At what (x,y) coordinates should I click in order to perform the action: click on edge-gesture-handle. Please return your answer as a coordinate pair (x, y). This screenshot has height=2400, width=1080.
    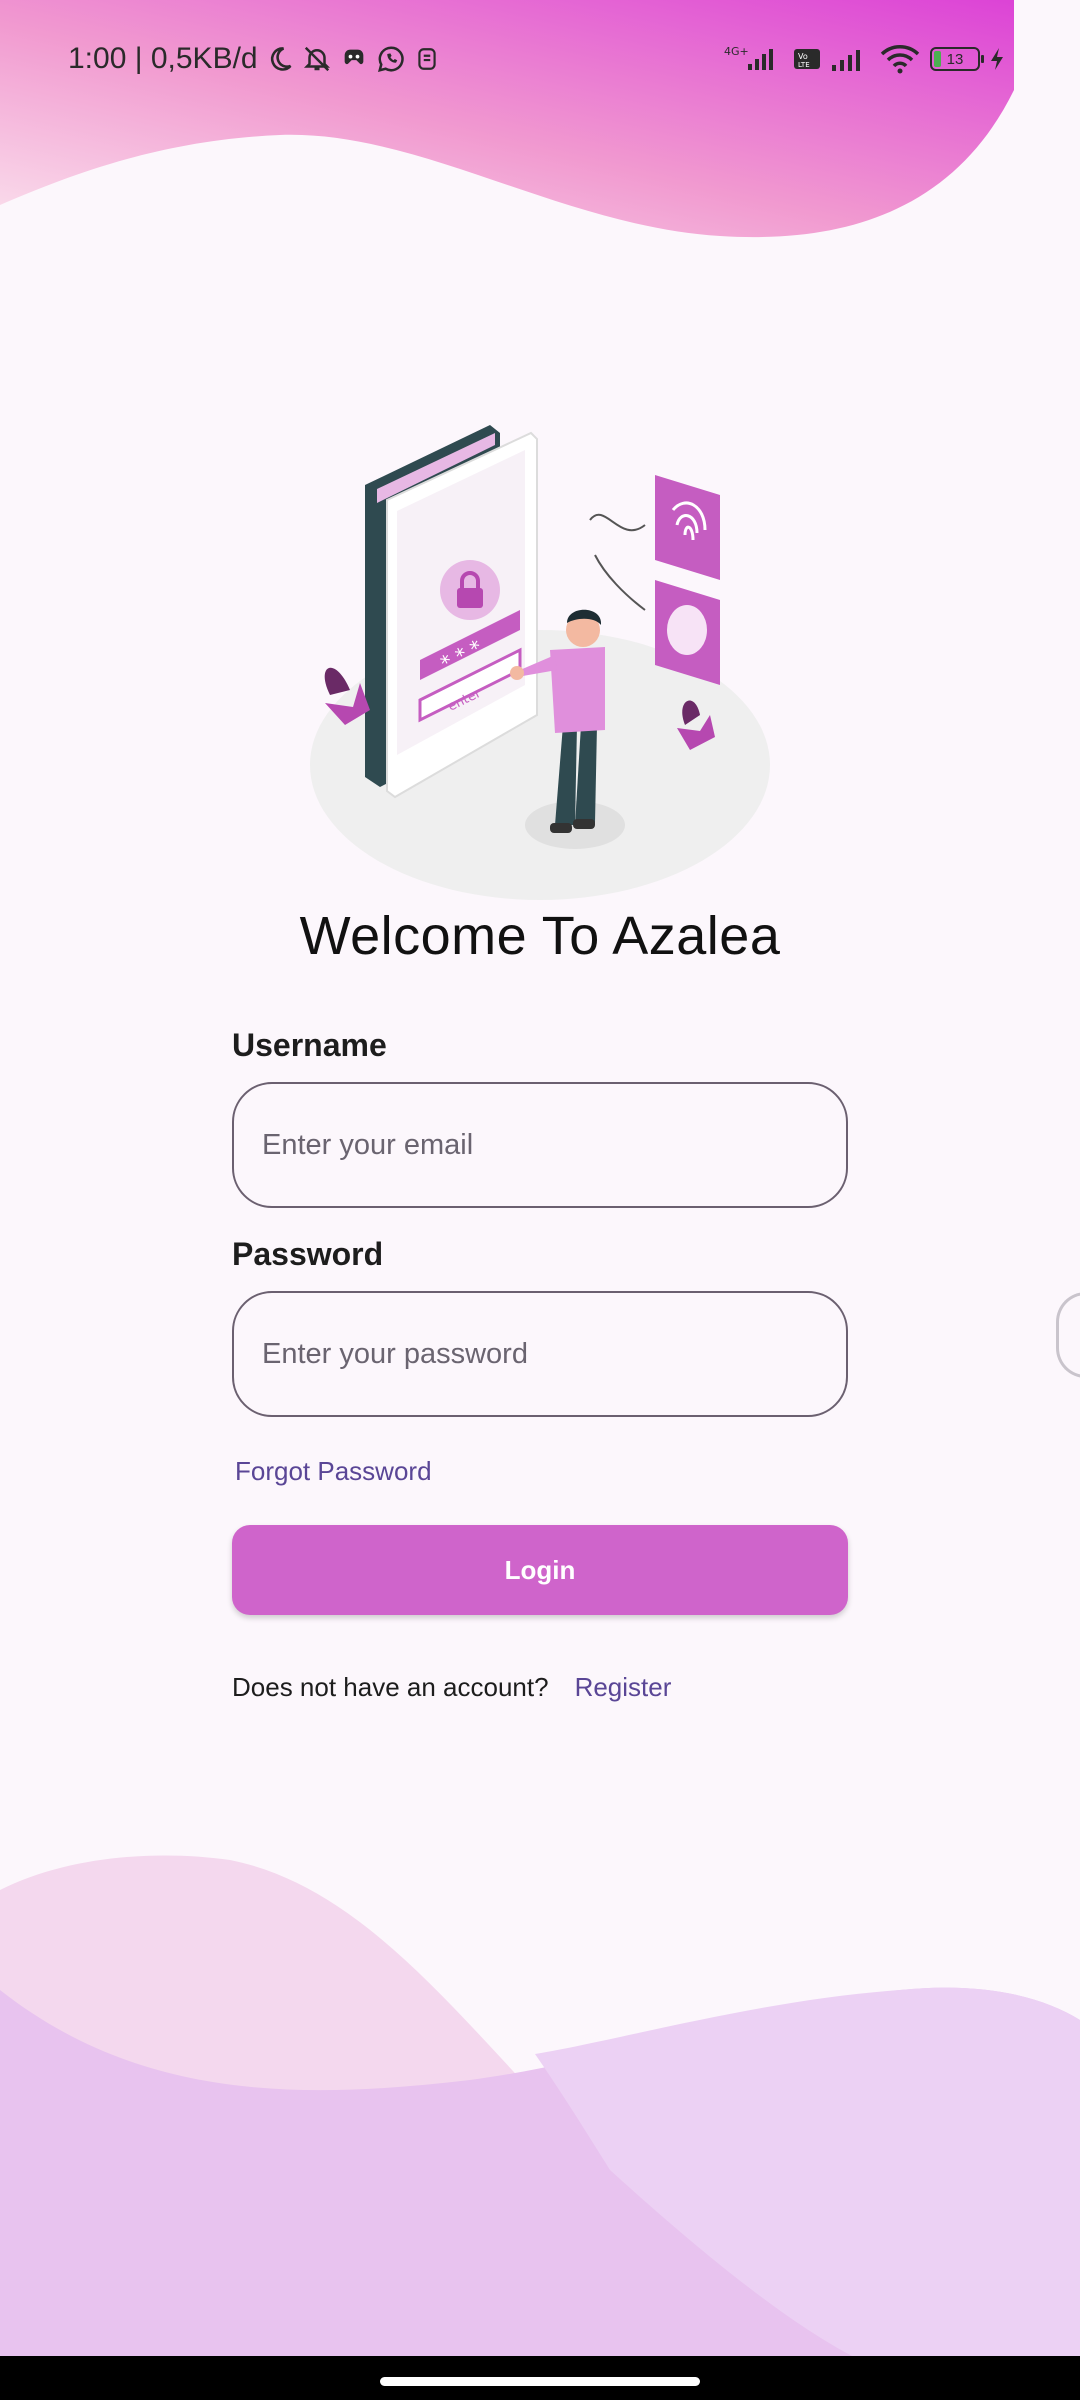
    Looking at the image, I should click on (1068, 1335).